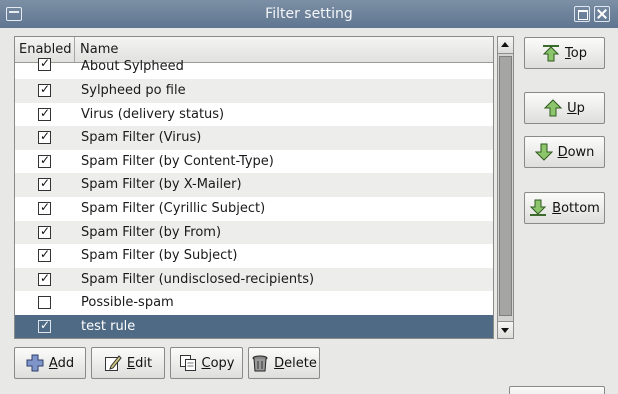  Describe the element at coordinates (260, 363) in the screenshot. I see `trash-icon` at that location.